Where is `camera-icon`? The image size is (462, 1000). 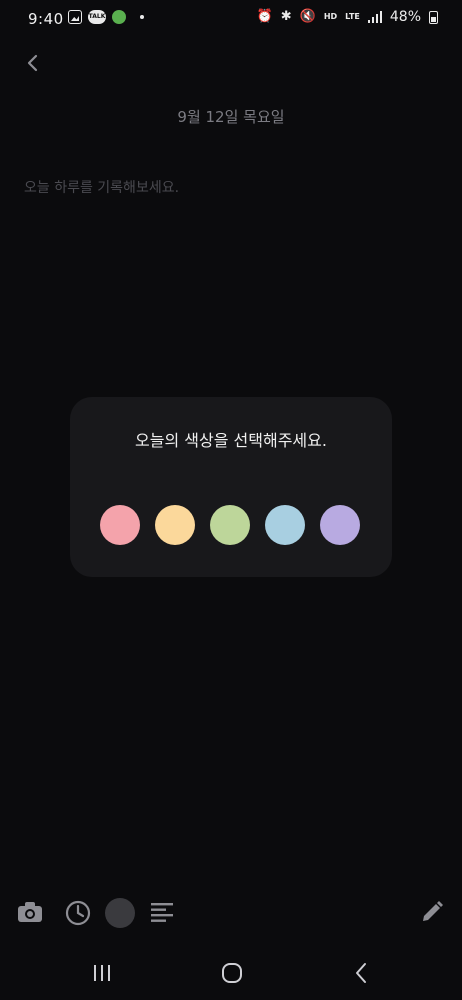 camera-icon is located at coordinates (30, 912).